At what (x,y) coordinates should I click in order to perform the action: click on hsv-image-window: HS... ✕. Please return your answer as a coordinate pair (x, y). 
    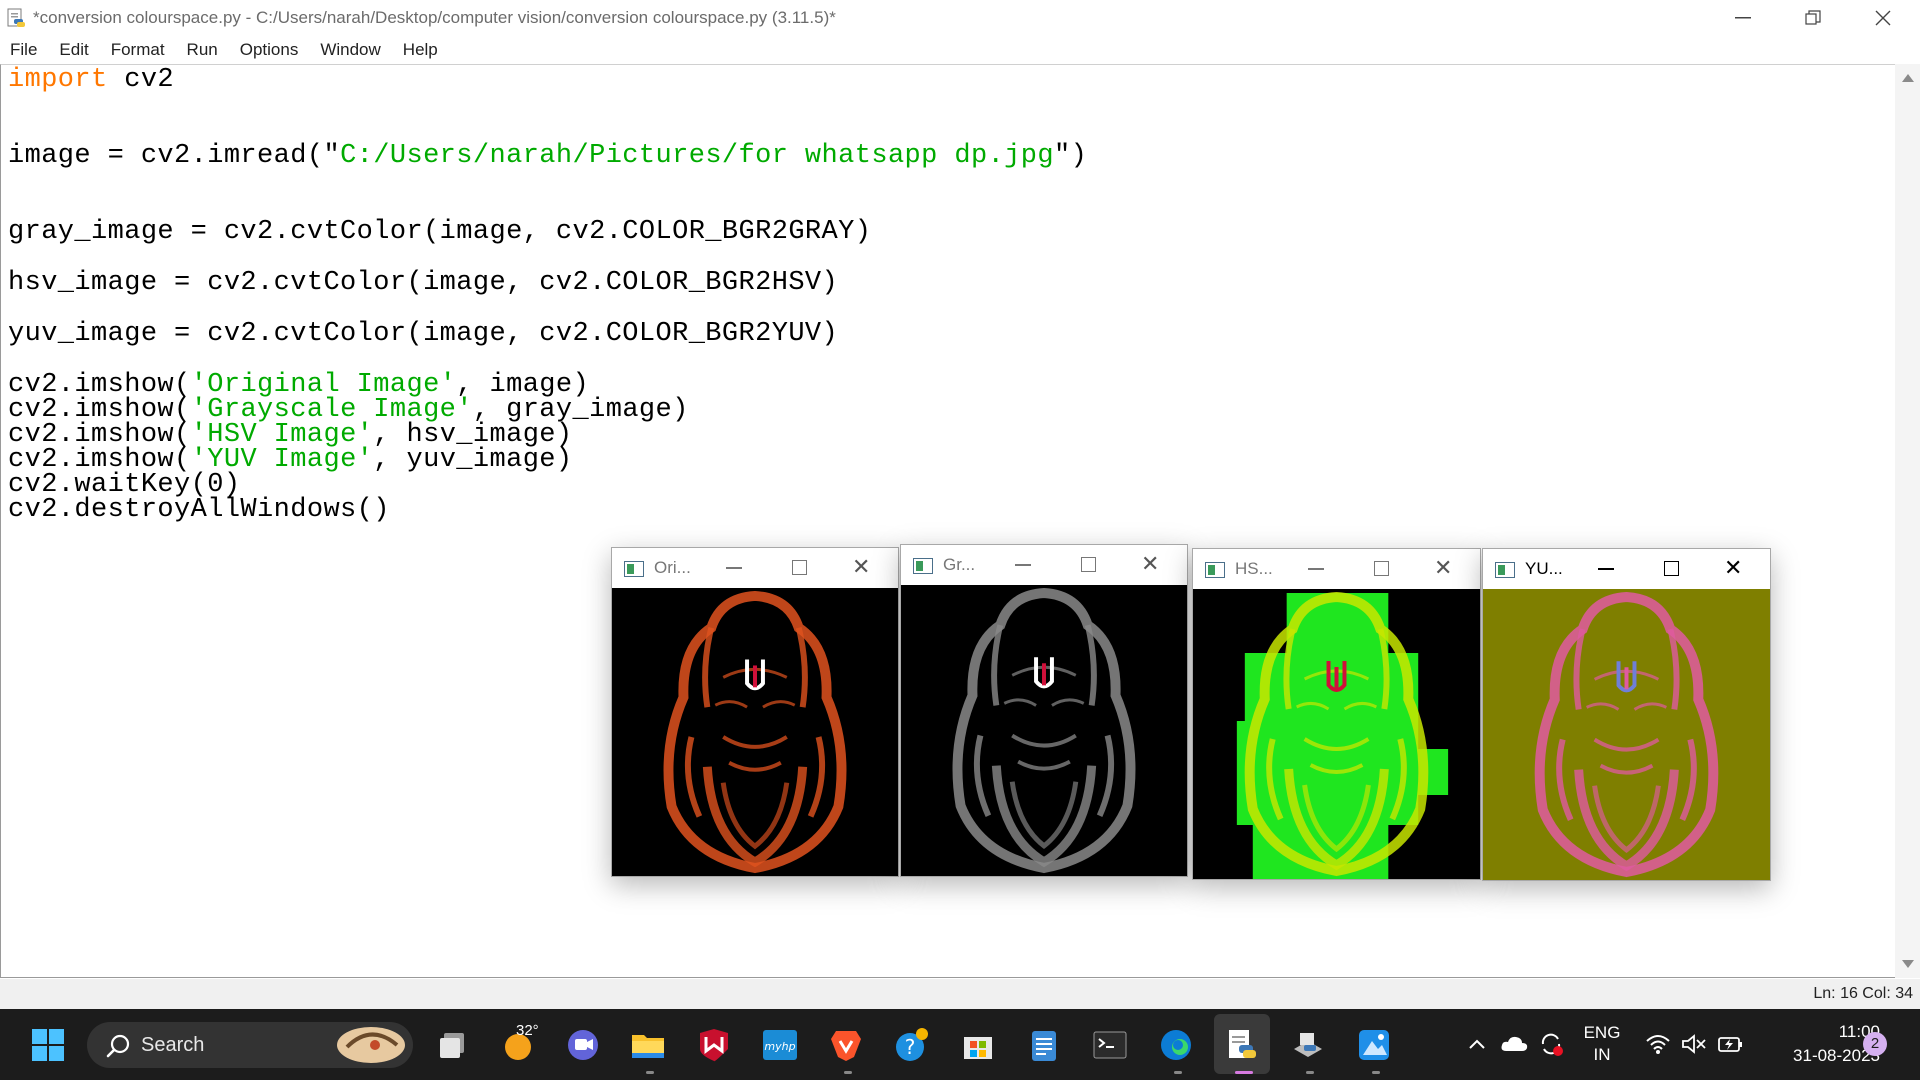
    Looking at the image, I should click on (1336, 714).